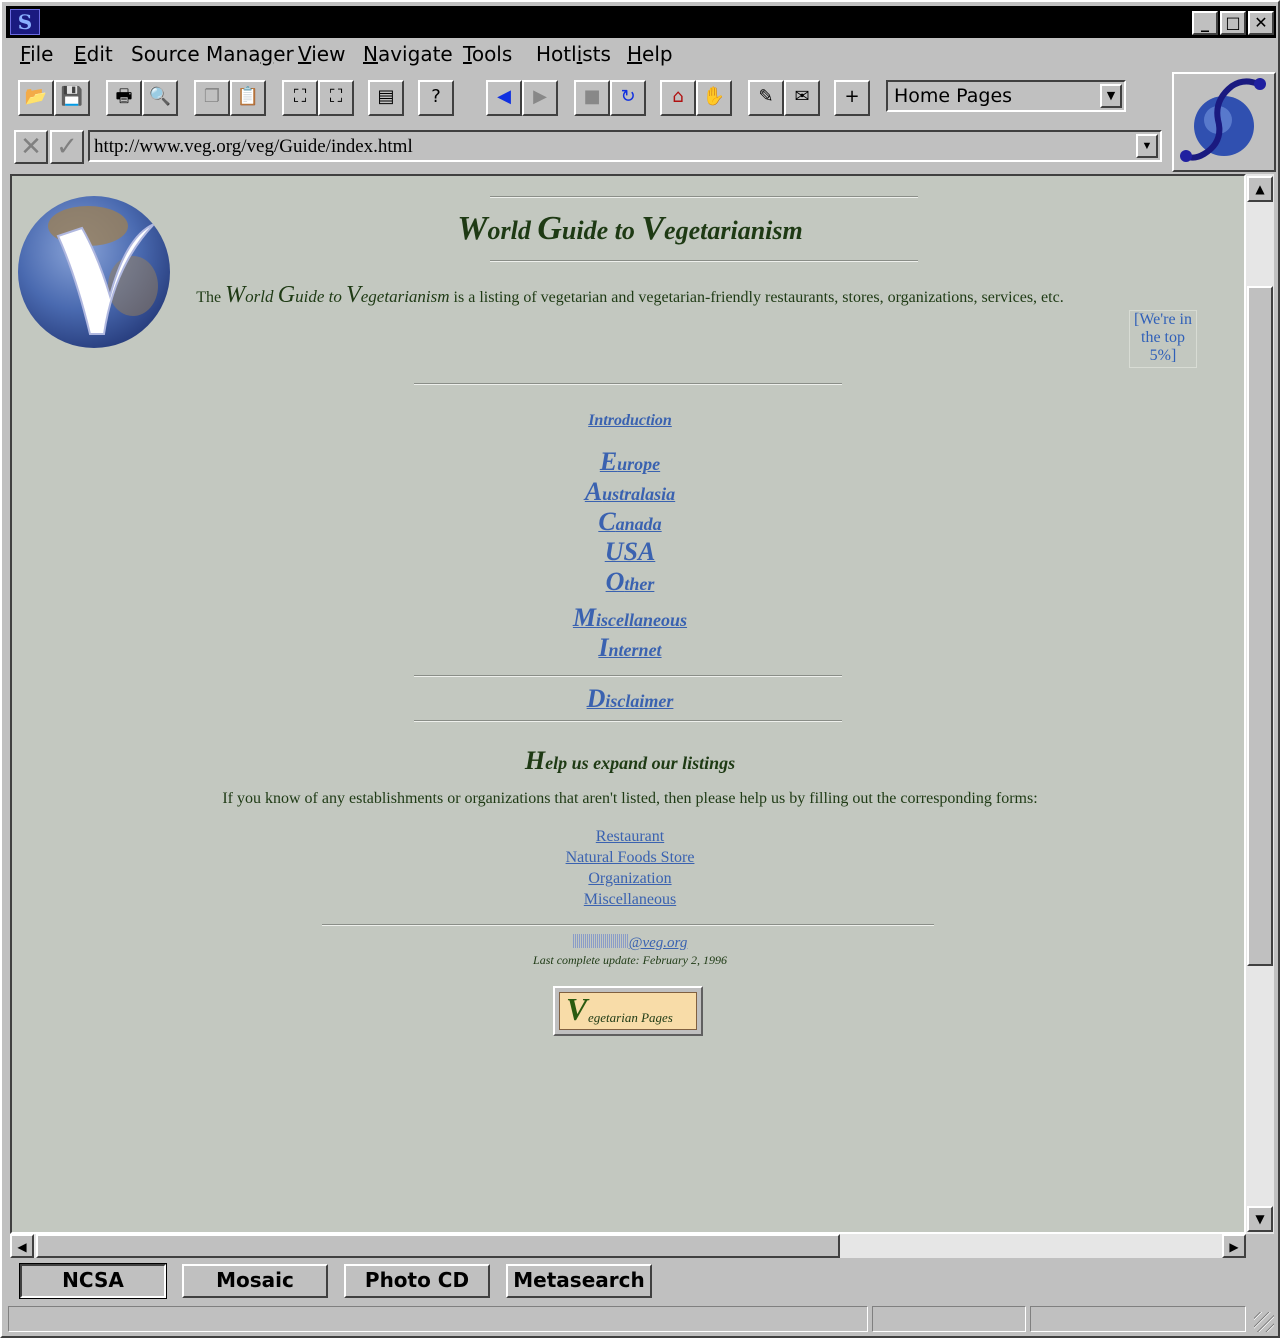 The image size is (1280, 1338). I want to click on introduction-link-row: Introduction, so click(628, 421).